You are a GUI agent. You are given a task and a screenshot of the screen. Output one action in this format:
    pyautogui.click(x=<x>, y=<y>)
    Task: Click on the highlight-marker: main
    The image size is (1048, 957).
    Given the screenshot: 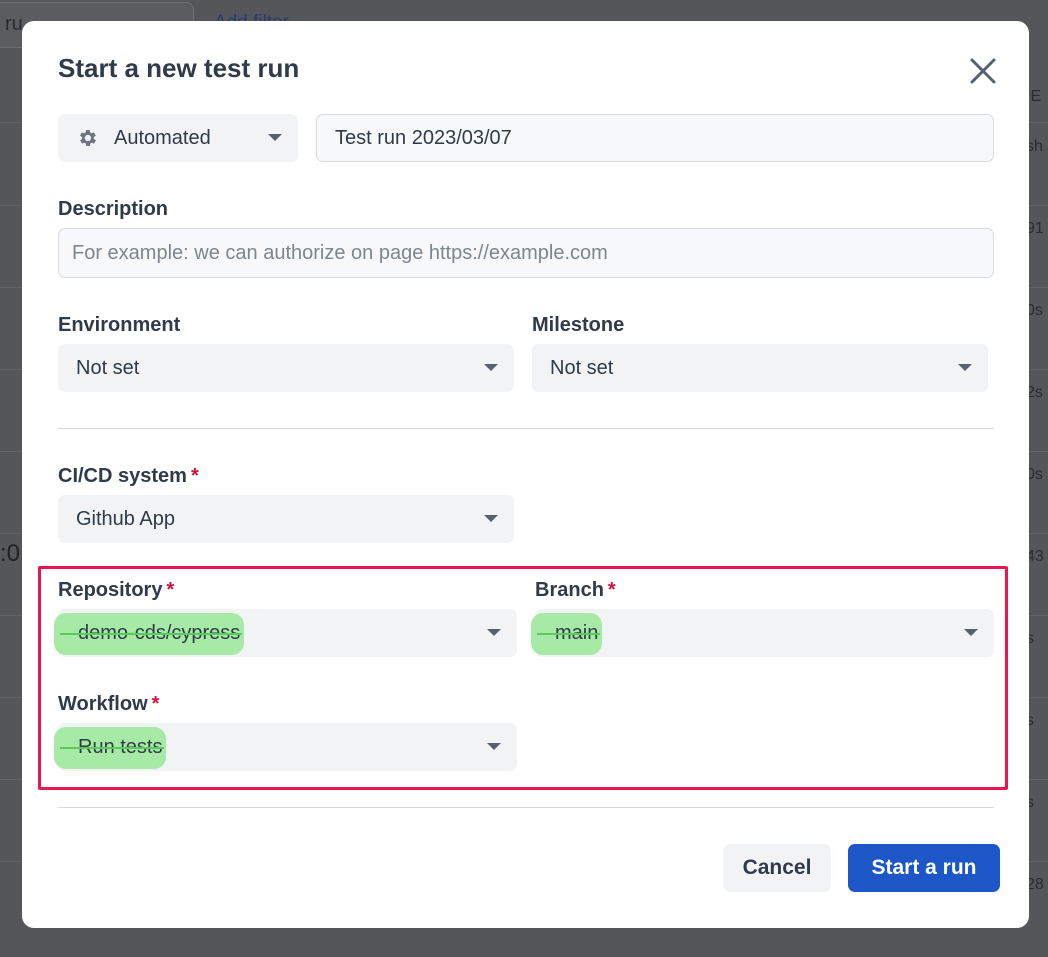 What is the action you would take?
    pyautogui.click(x=566, y=633)
    